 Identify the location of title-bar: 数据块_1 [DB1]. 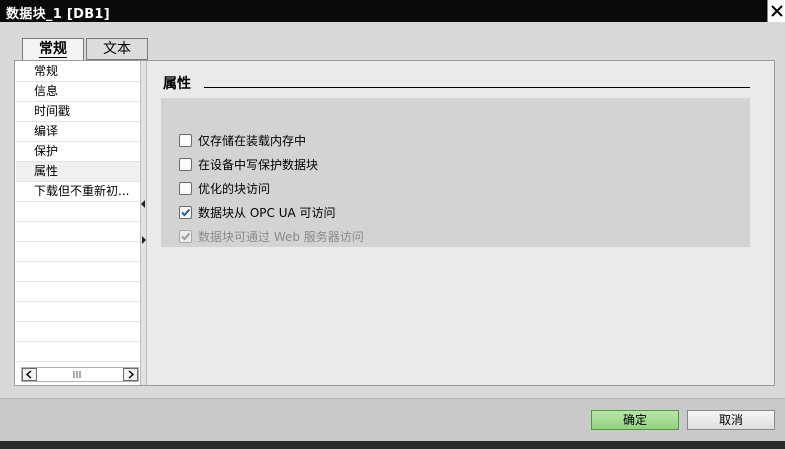
(392, 11).